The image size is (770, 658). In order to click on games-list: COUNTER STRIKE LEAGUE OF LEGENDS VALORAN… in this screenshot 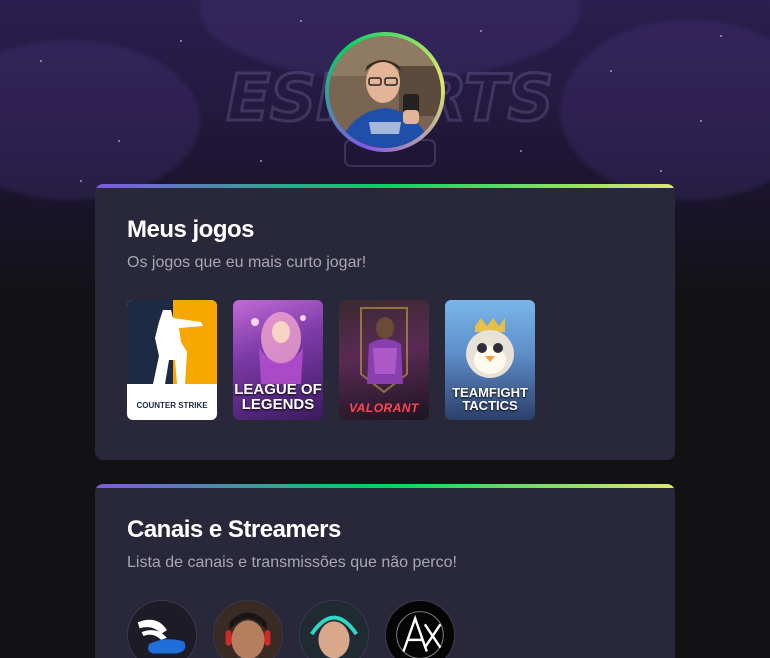, I will do `click(331, 360)`.